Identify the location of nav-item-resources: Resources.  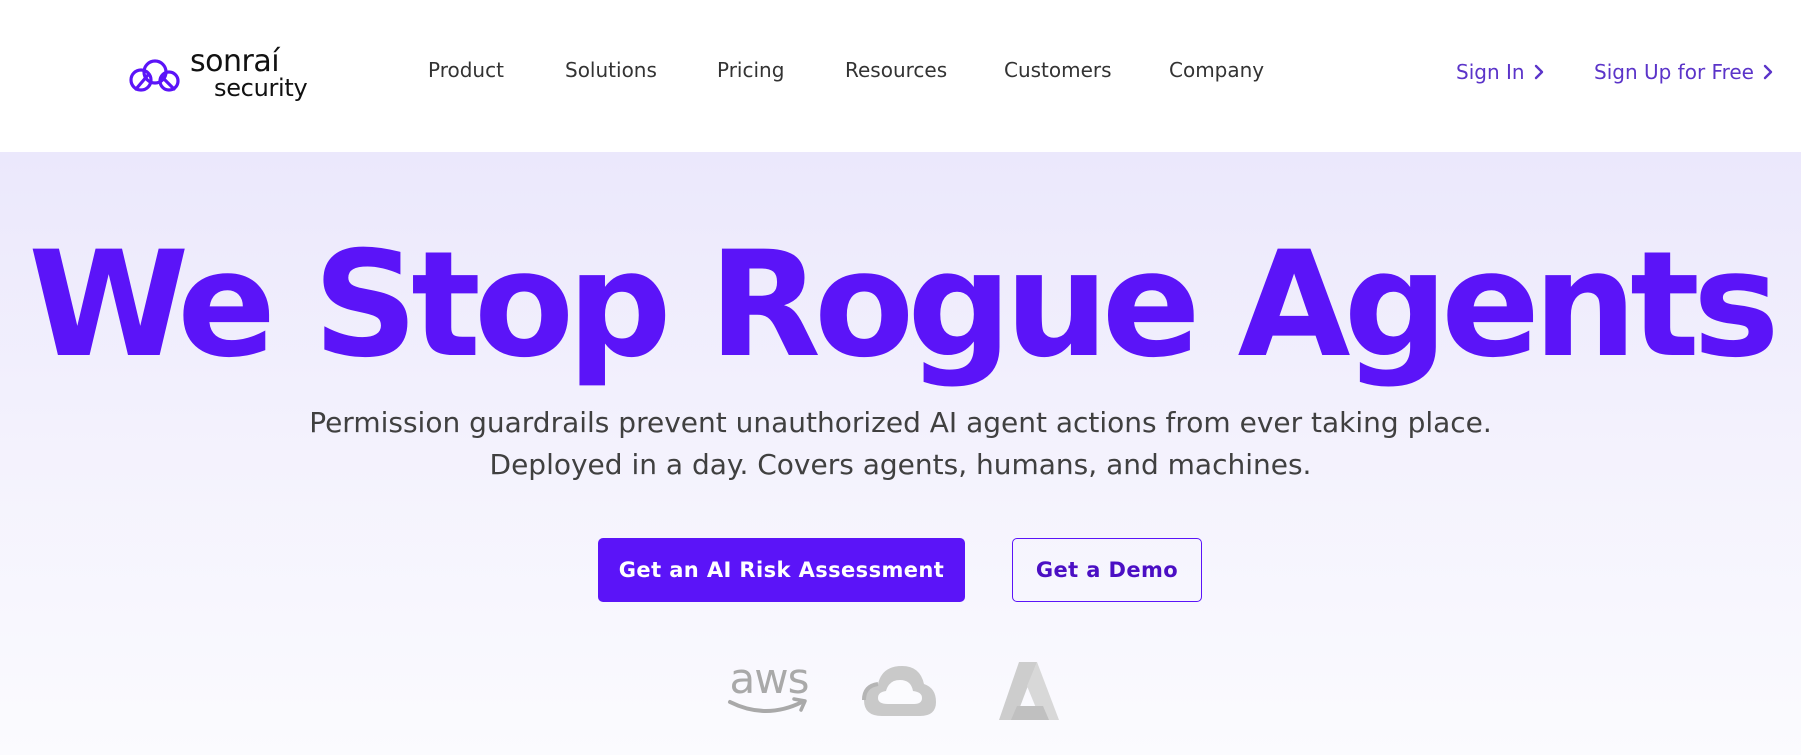
(896, 70).